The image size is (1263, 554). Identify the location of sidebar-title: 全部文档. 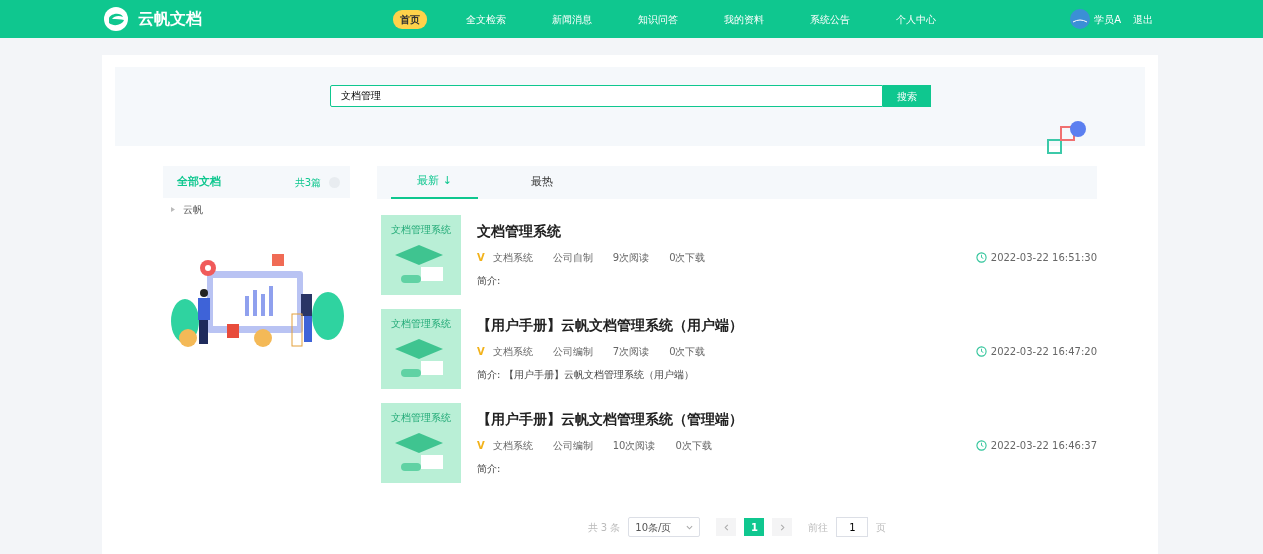
(199, 181).